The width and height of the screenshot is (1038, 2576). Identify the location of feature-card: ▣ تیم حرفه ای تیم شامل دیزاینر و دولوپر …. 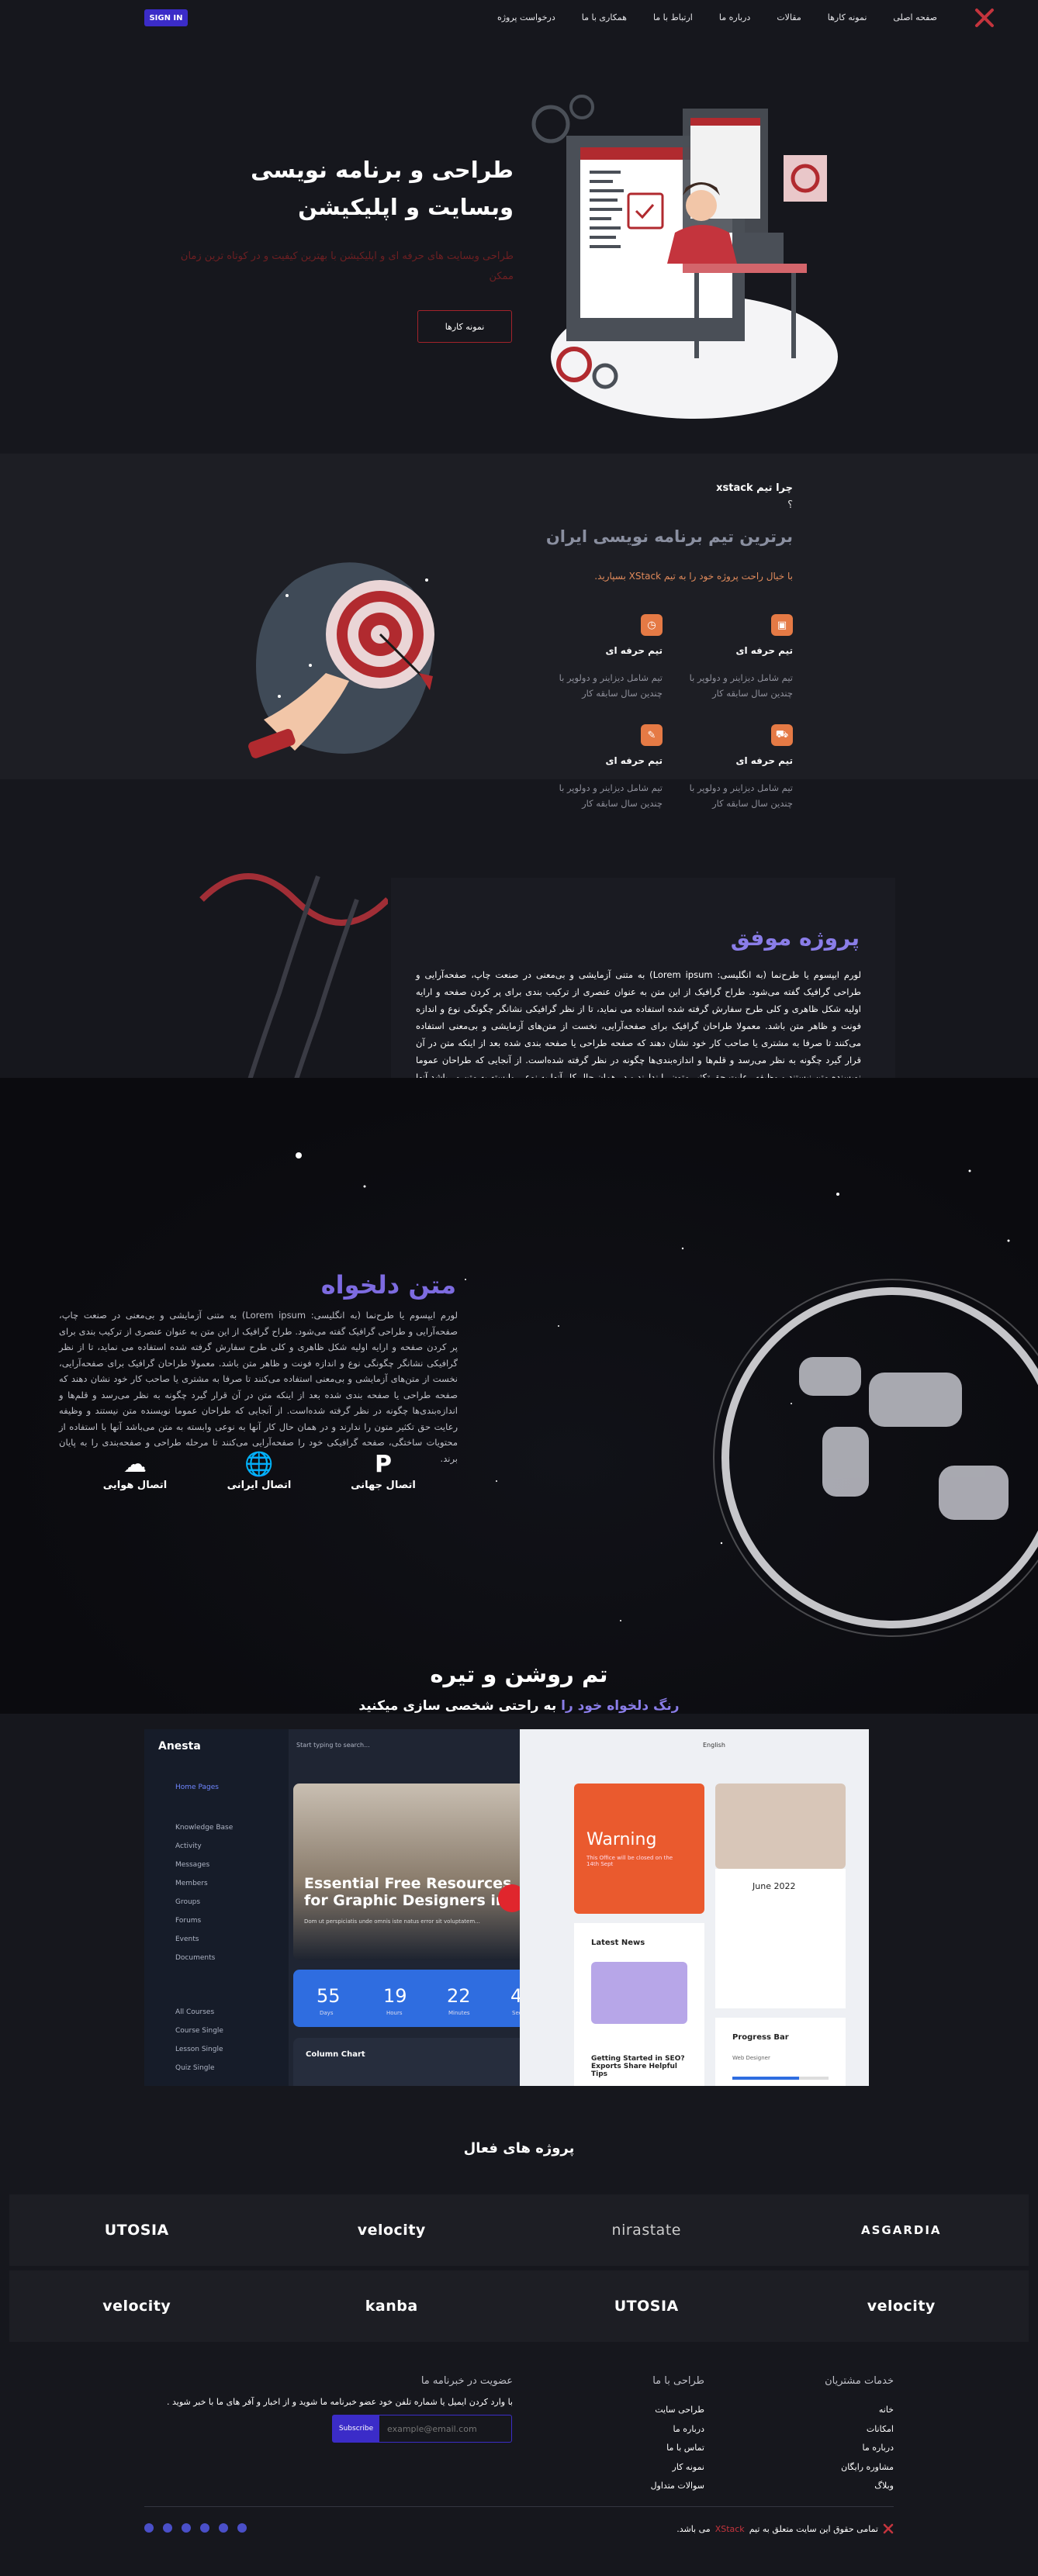
(734, 658).